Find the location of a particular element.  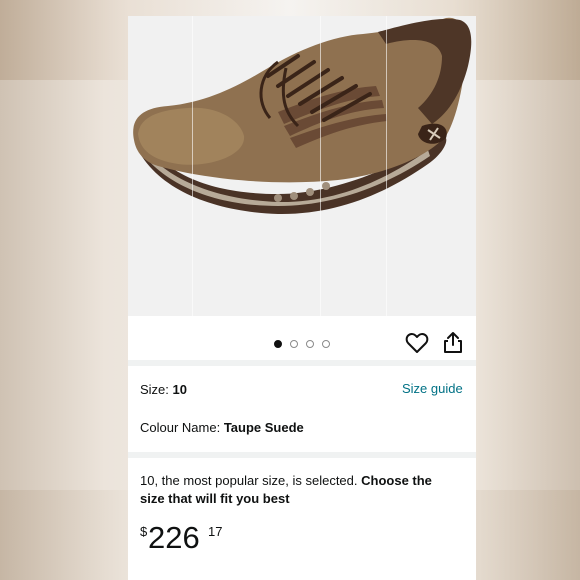

wishlist-button is located at coordinates (417, 343).